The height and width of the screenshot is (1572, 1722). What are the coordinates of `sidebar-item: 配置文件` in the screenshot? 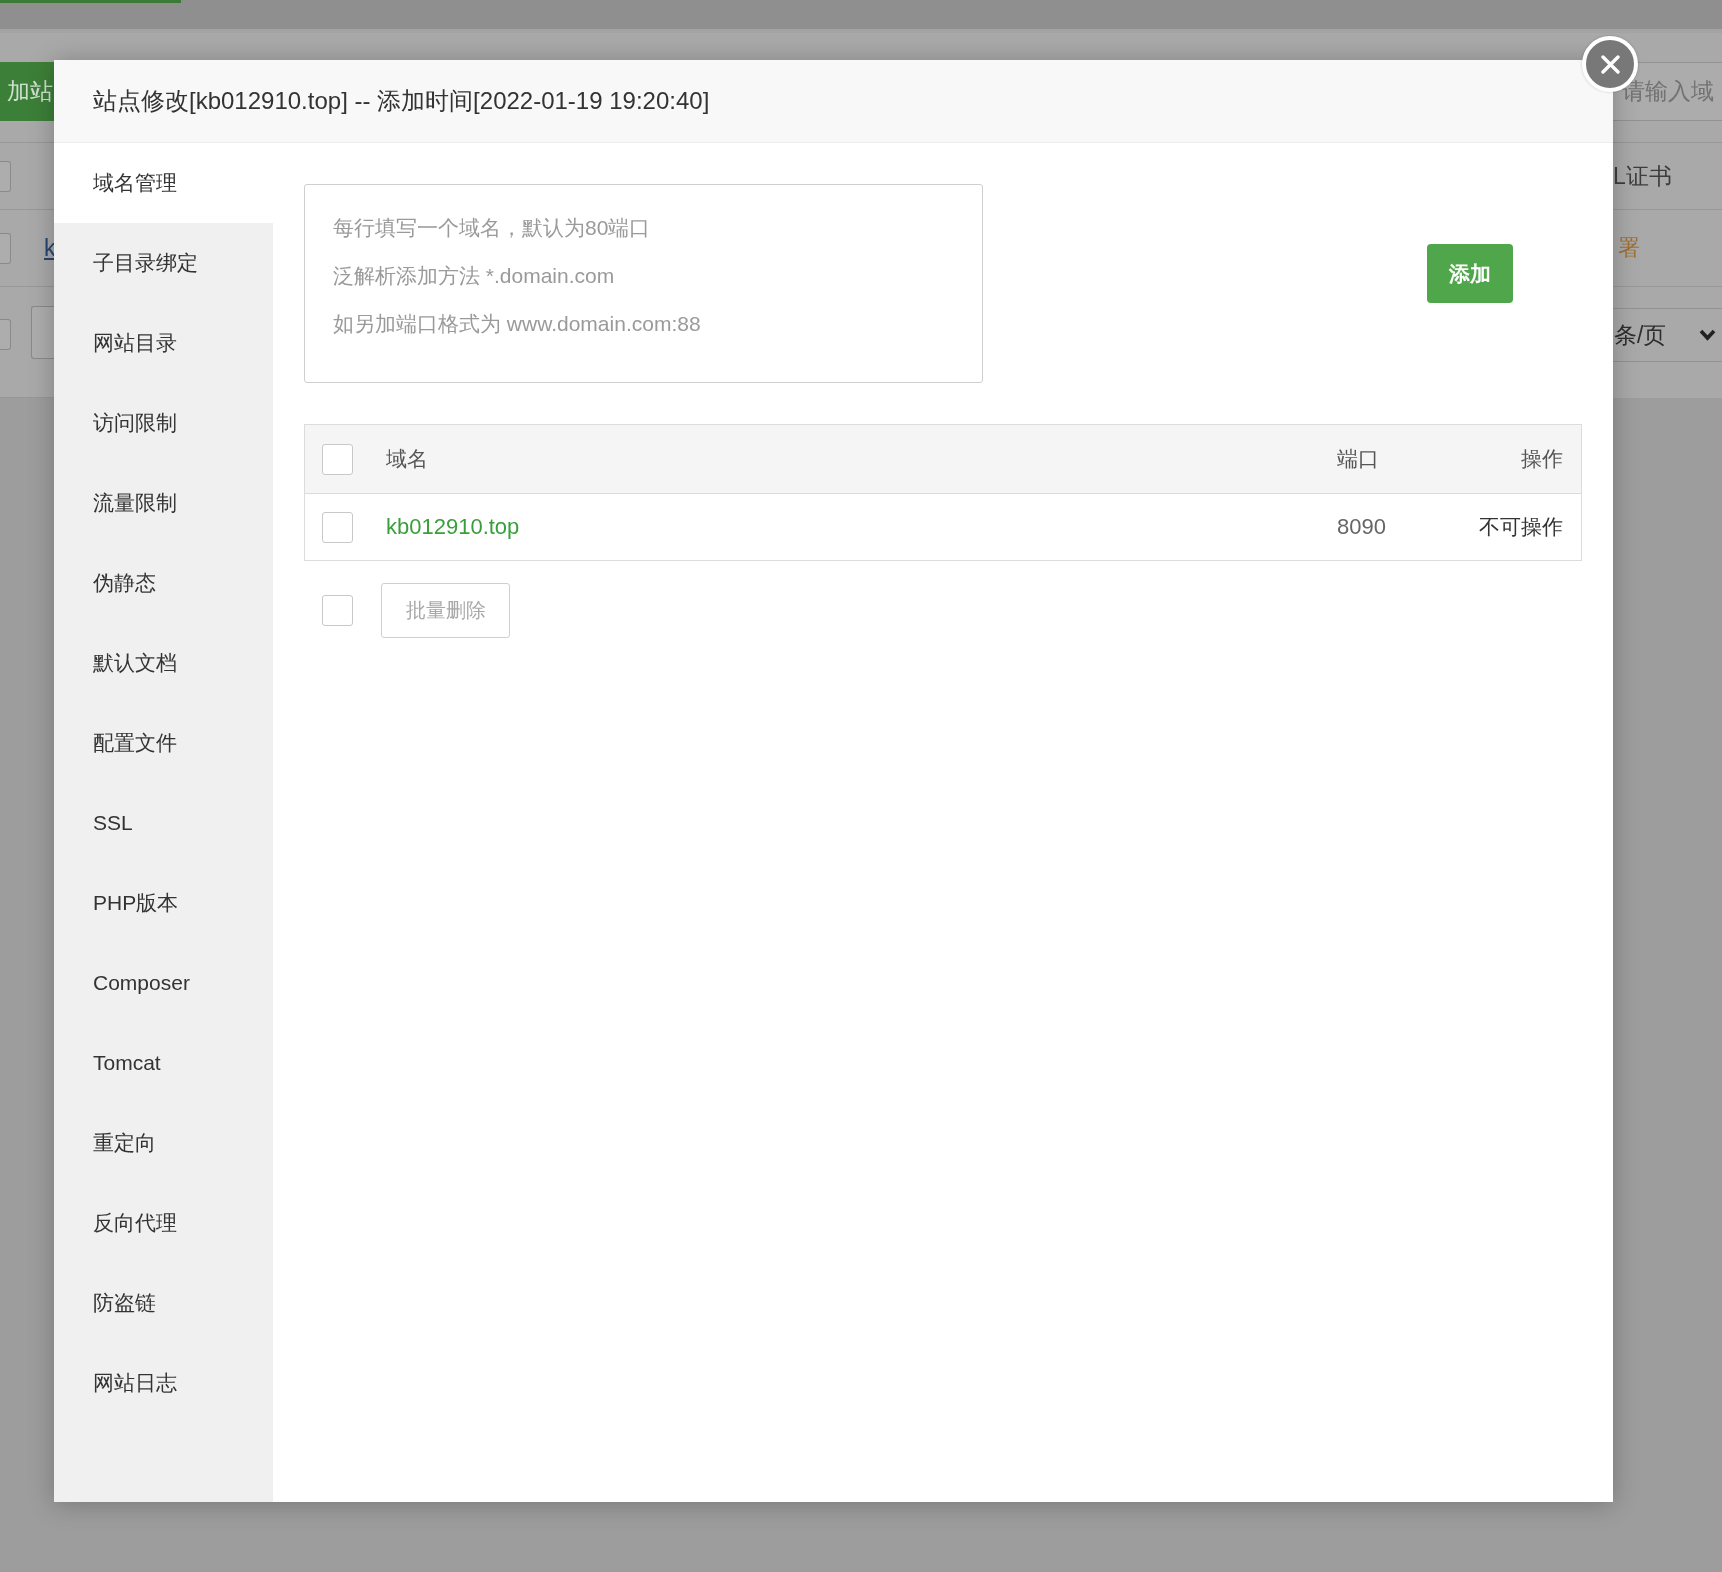 It's located at (163, 743).